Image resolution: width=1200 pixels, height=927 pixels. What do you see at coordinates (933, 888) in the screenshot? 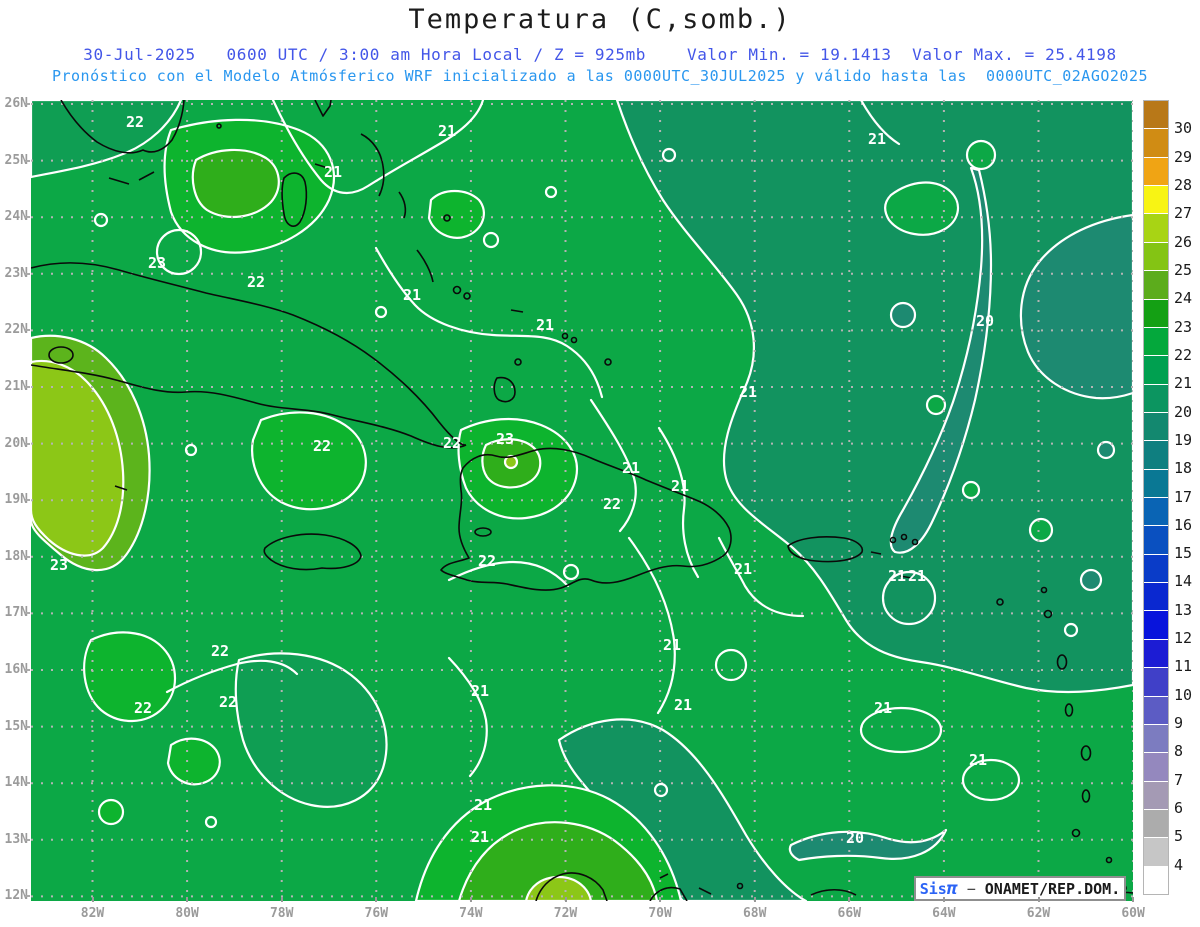
I see `sis-brand-label: Sis` at bounding box center [933, 888].